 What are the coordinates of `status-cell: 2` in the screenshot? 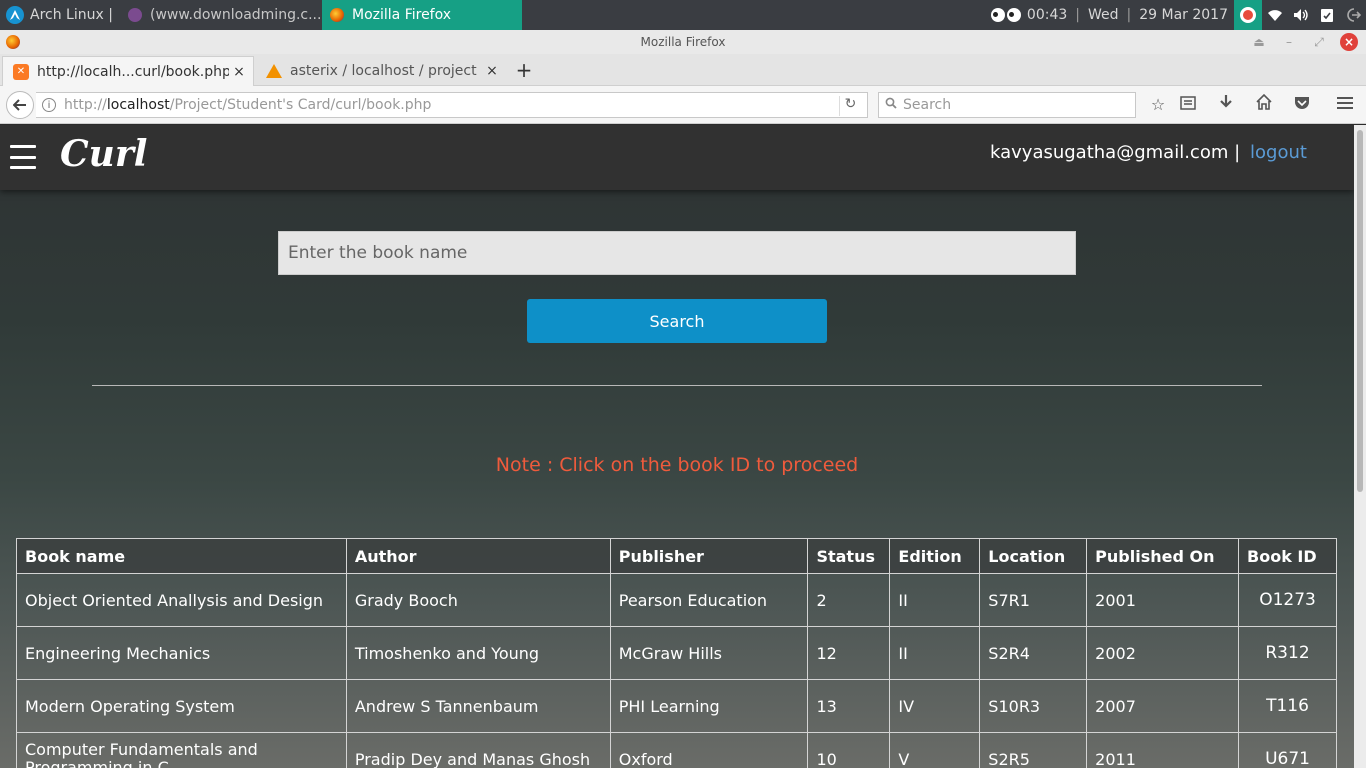 It's located at (849, 600).